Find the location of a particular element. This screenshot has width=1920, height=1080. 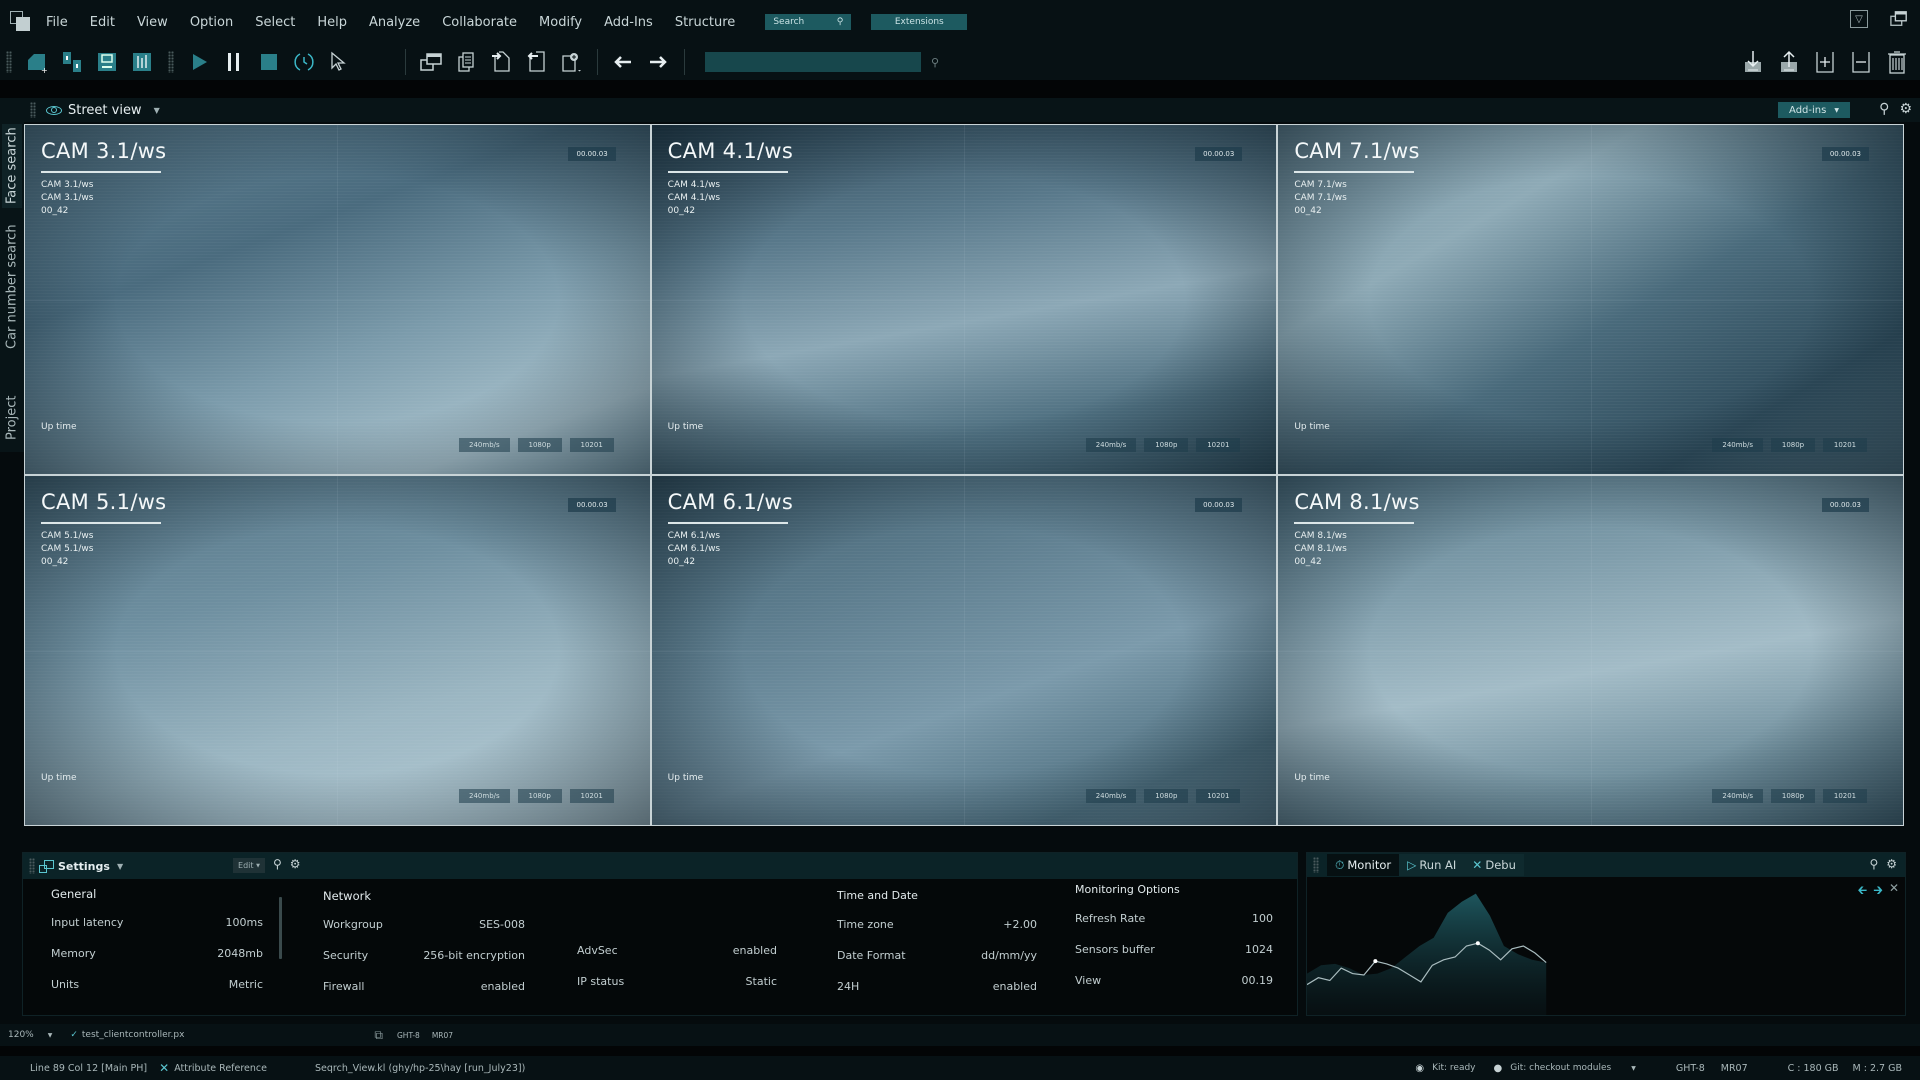

download-icon is located at coordinates (1753, 62).